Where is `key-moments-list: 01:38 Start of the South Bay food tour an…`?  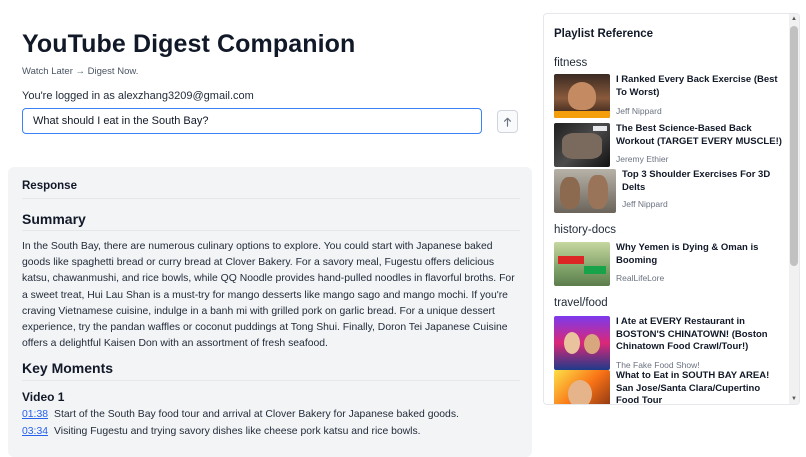
key-moments-list: 01:38 Start of the South Bay food tour an… is located at coordinates (272, 423).